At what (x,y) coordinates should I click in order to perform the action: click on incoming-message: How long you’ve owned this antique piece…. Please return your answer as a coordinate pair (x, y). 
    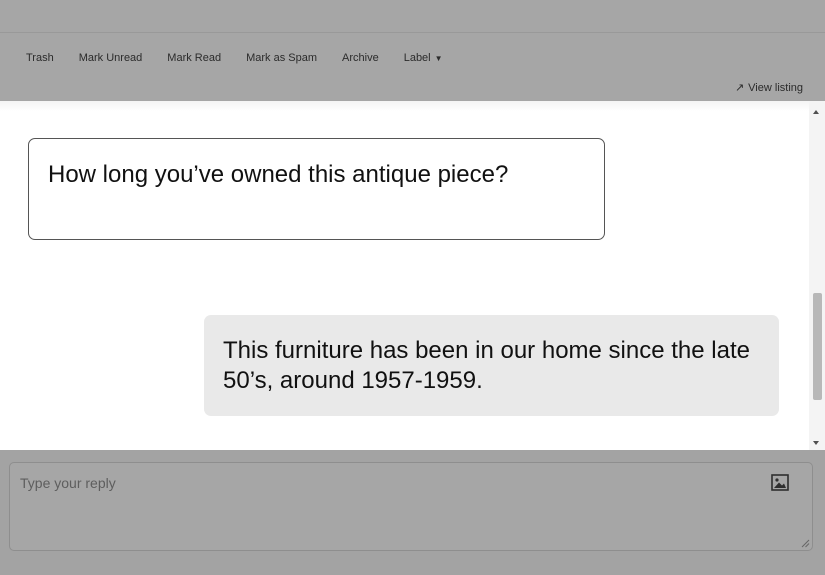
    Looking at the image, I should click on (316, 189).